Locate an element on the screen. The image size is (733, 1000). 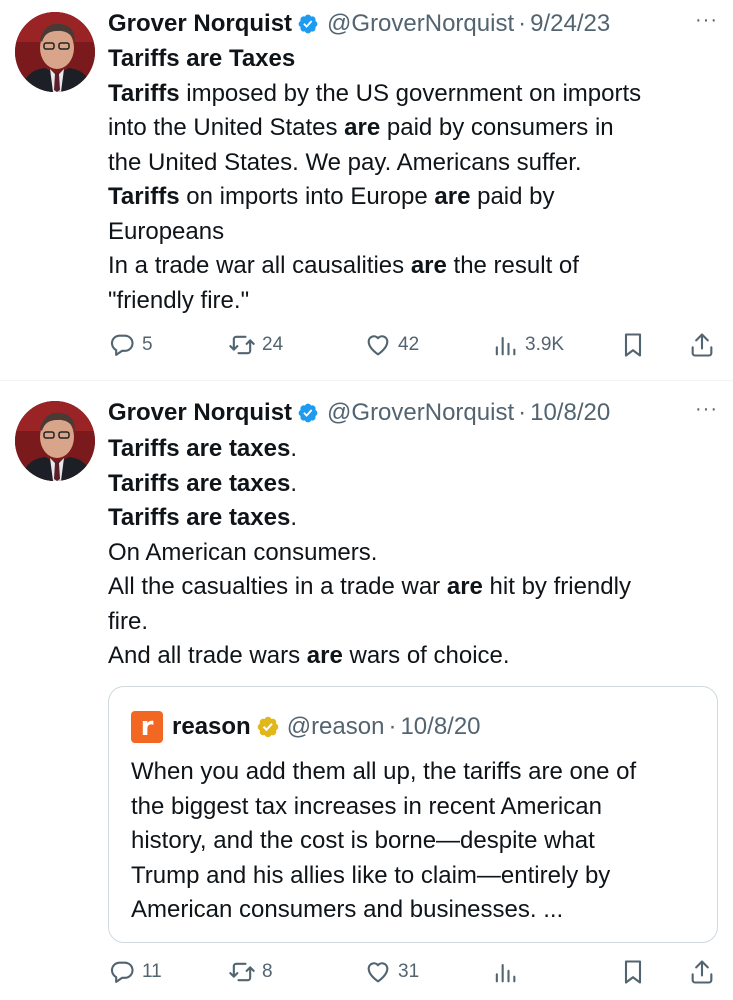
quoted-author-handle: @reason is located at coordinates (336, 727).